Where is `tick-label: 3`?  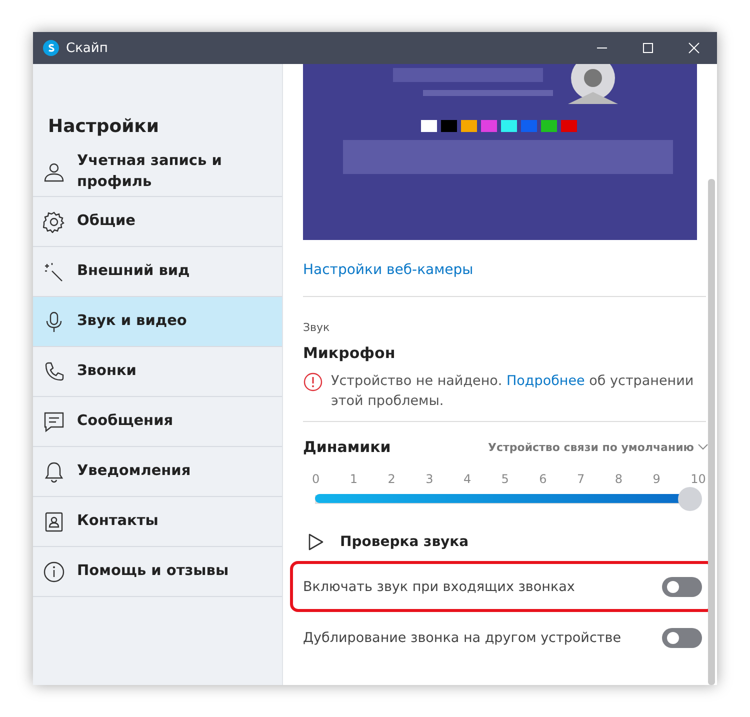 tick-label: 3 is located at coordinates (430, 479).